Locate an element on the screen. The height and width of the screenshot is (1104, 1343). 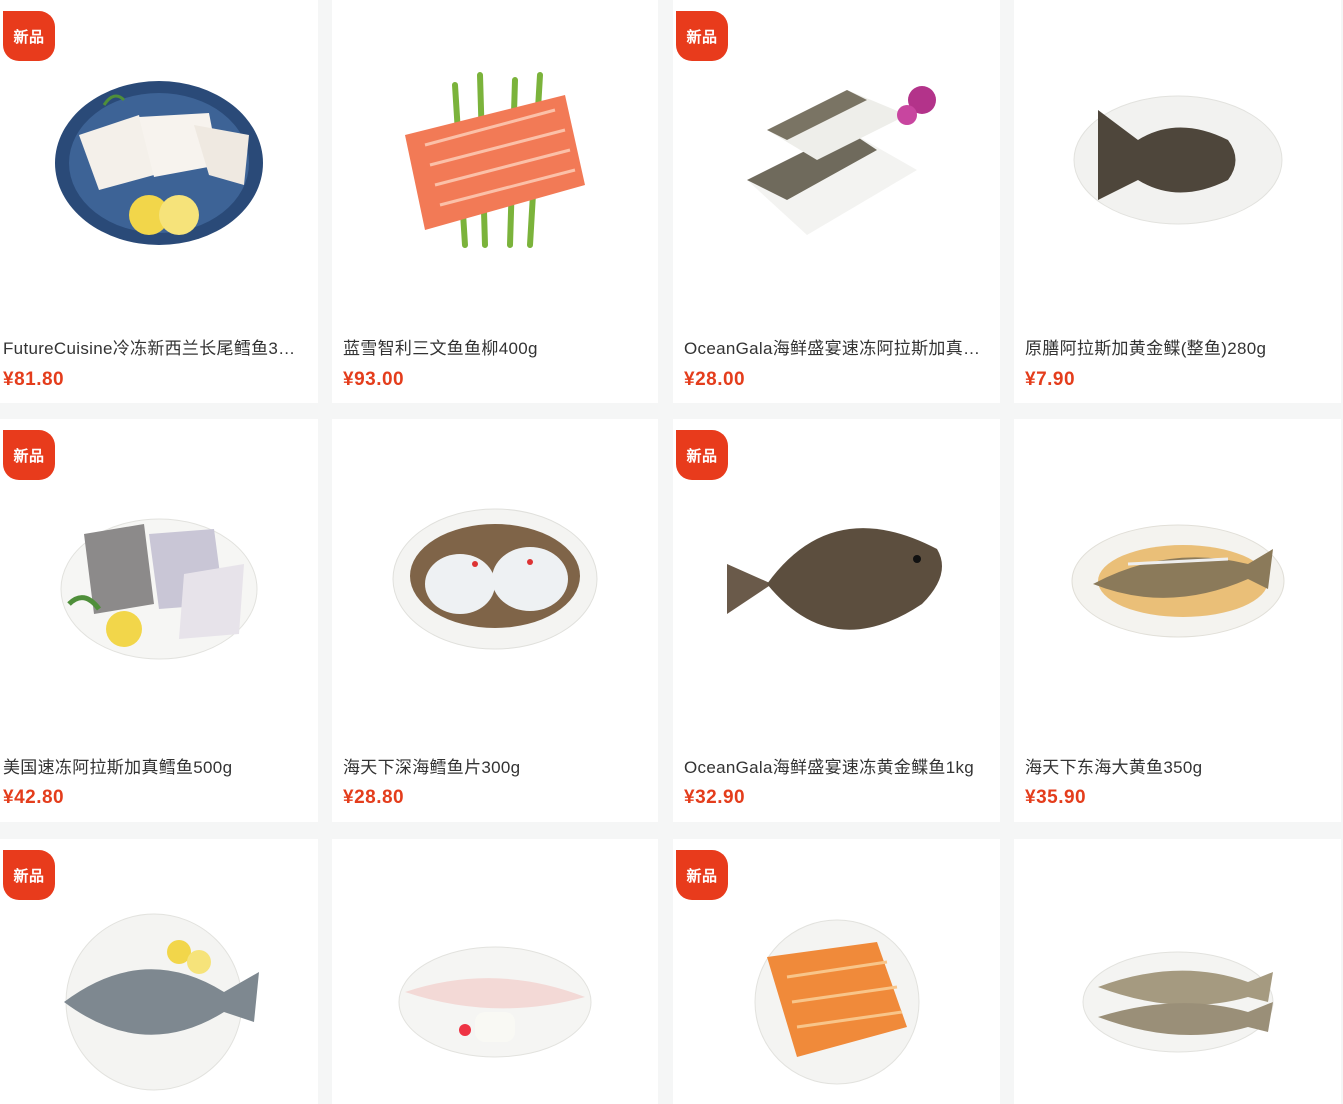
product-price: ¥42.80 is located at coordinates (34, 797).